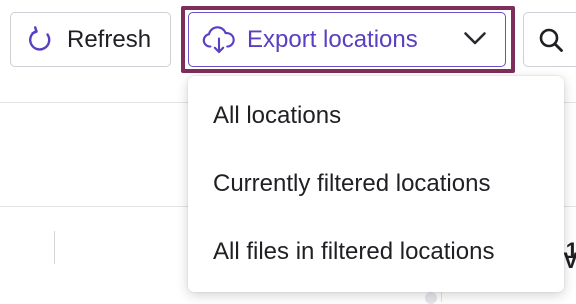 This screenshot has height=304, width=576. What do you see at coordinates (376, 252) in the screenshot?
I see `menu-item-all-files-in-filtered-locations: All files in filtered locations` at bounding box center [376, 252].